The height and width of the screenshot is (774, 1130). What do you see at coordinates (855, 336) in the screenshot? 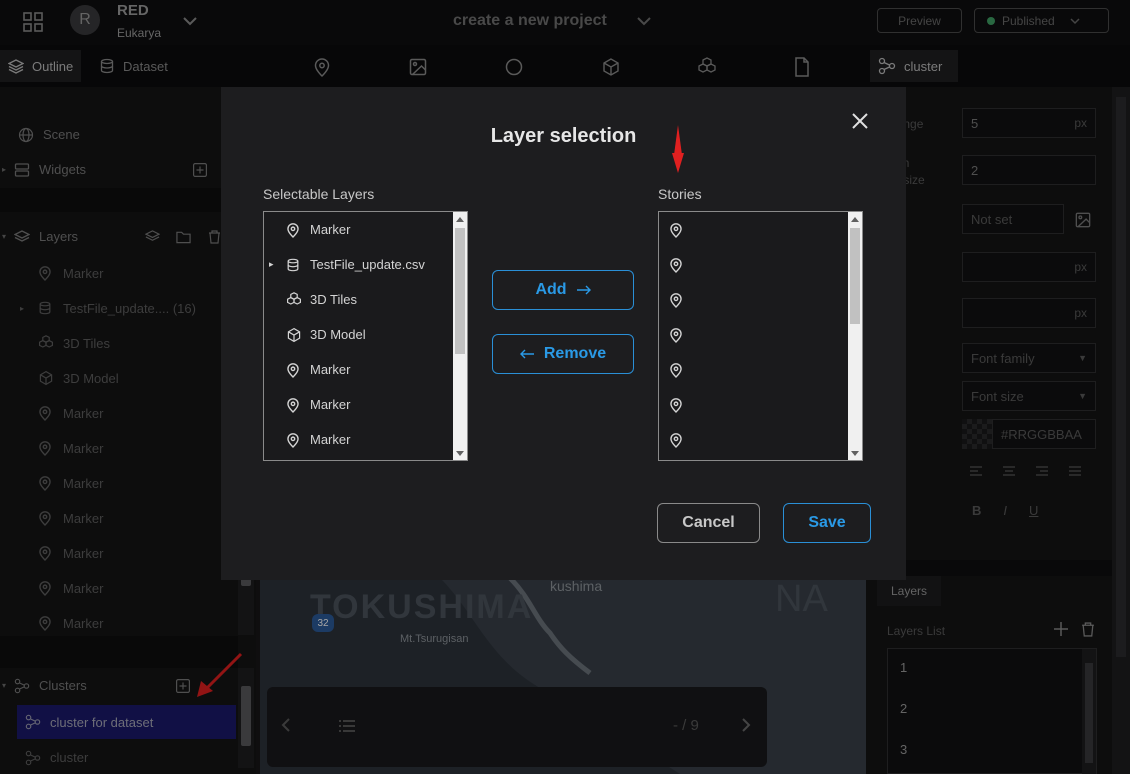
I see `stories-scrollbar` at bounding box center [855, 336].